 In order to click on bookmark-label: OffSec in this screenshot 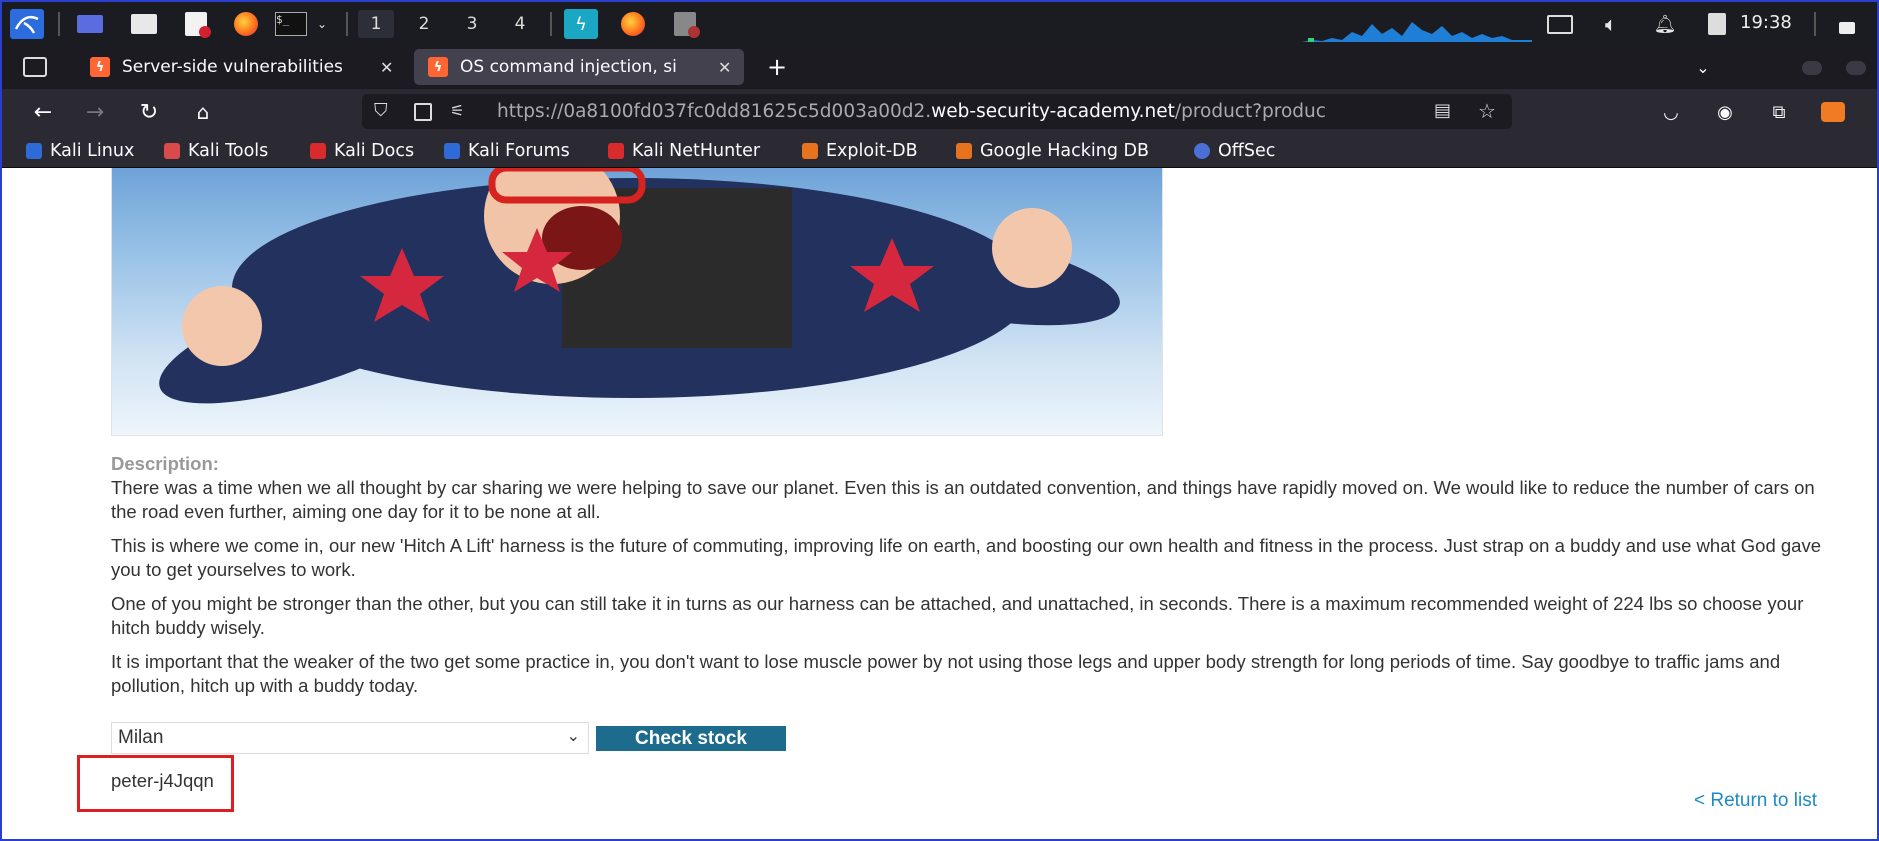, I will do `click(1247, 151)`.